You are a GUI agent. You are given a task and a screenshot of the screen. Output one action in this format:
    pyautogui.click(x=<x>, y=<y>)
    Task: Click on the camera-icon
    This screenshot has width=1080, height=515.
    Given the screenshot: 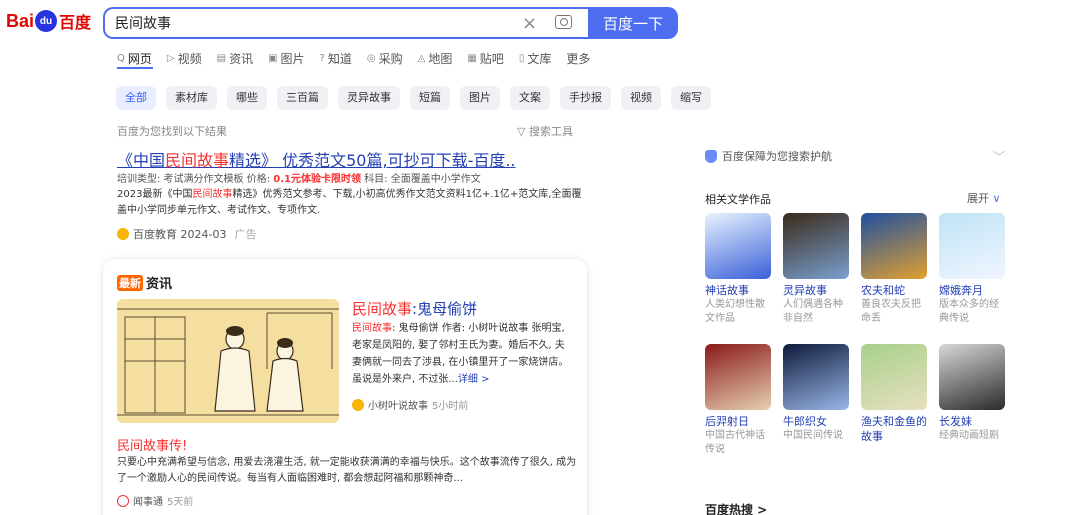 What is the action you would take?
    pyautogui.click(x=563, y=22)
    